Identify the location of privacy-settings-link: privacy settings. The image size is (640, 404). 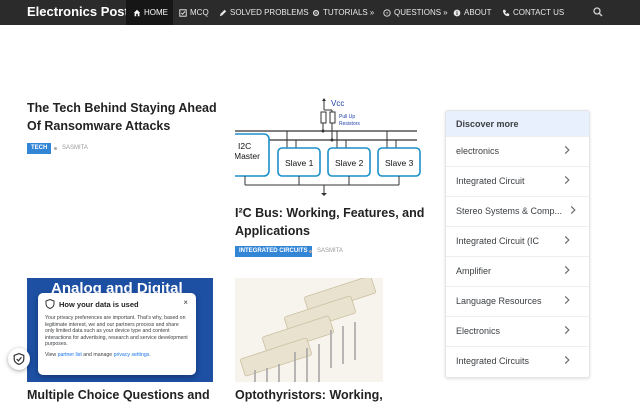
(132, 355).